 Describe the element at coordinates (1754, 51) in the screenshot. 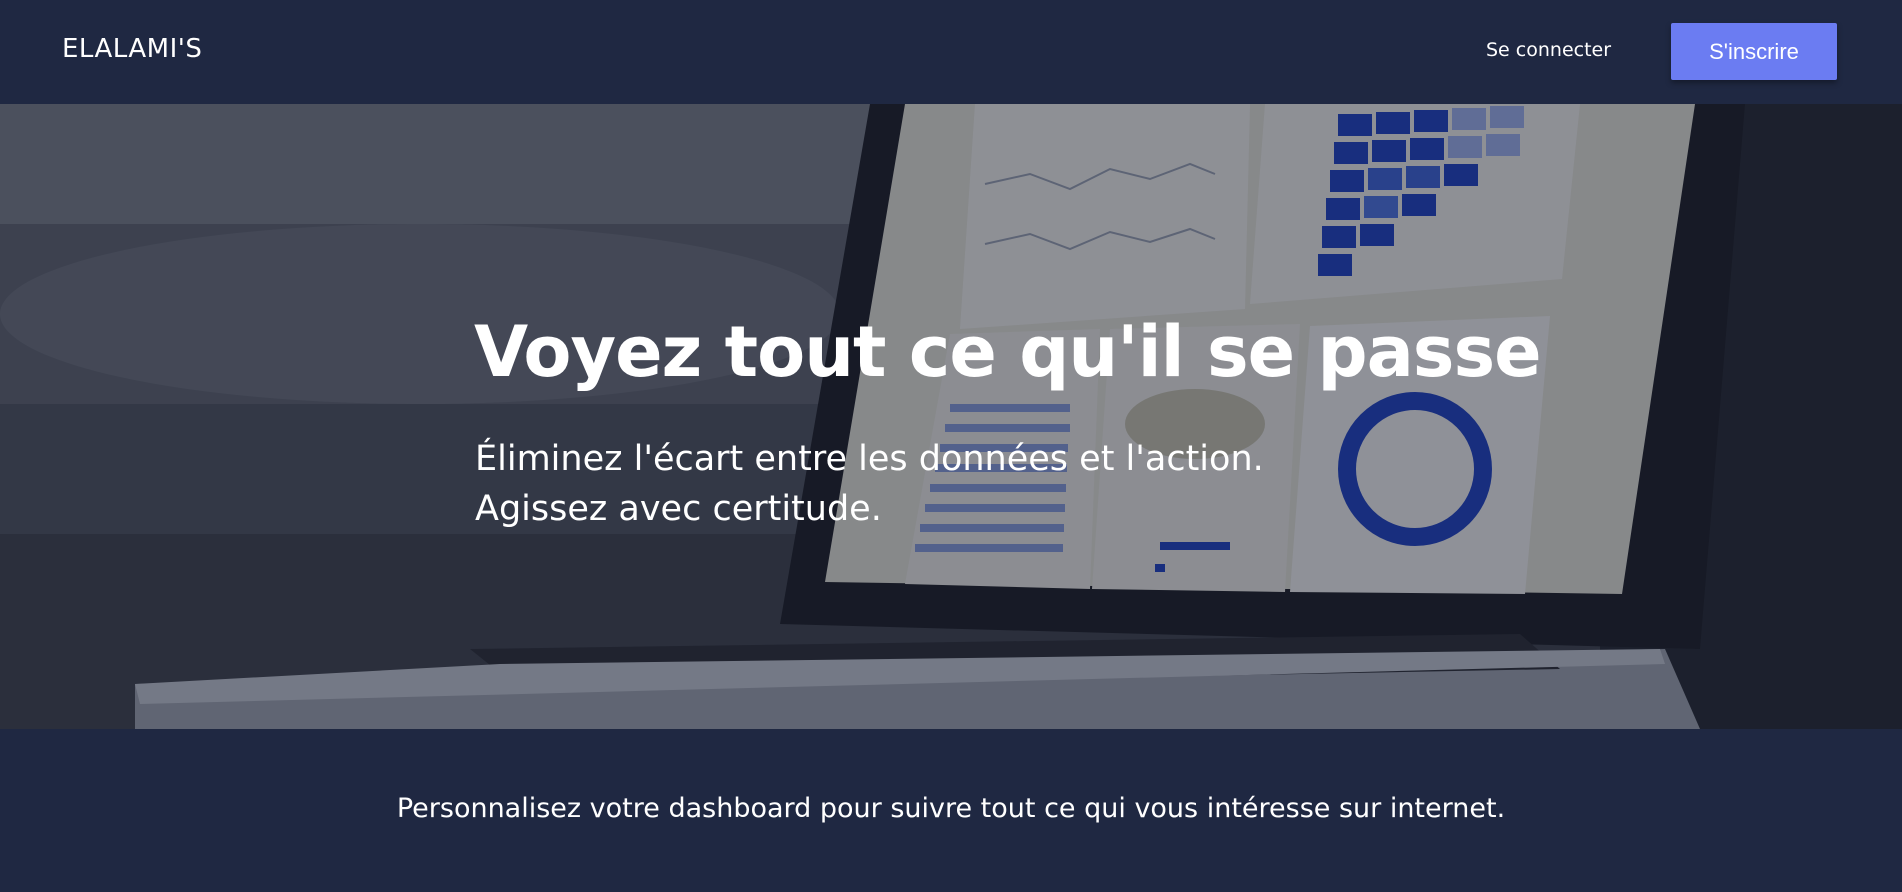

I see `signup-button: S'inscrire` at that location.